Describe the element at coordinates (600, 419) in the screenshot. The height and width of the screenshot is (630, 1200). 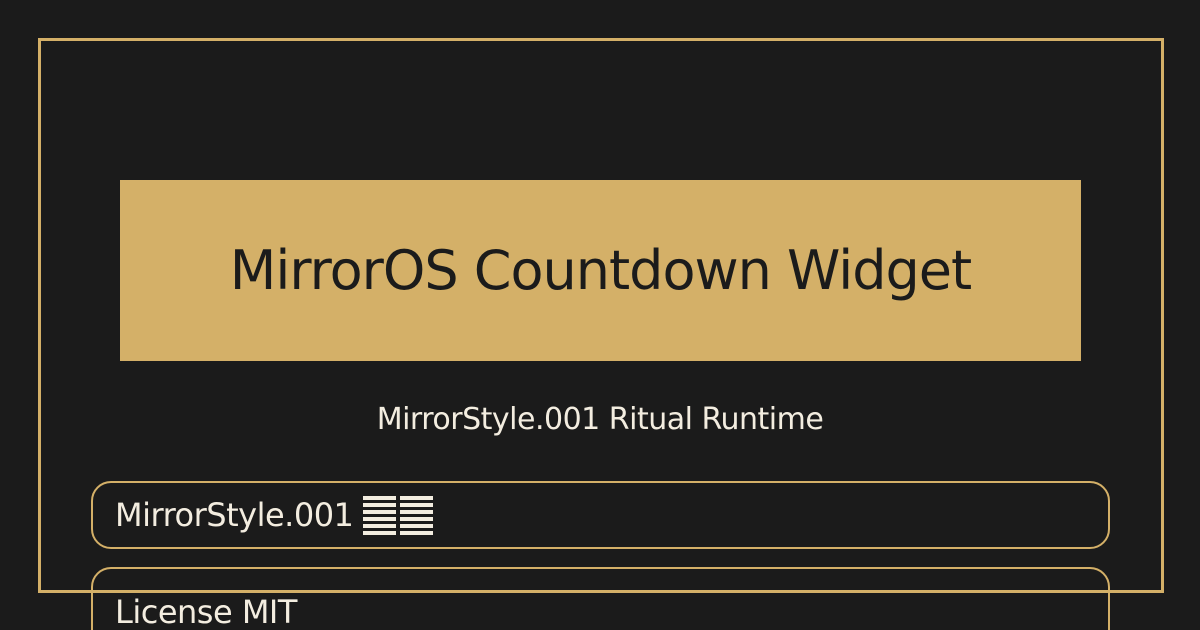
I see `card-subtitle: MirrorStyle.001 Ritual Runtime` at that location.